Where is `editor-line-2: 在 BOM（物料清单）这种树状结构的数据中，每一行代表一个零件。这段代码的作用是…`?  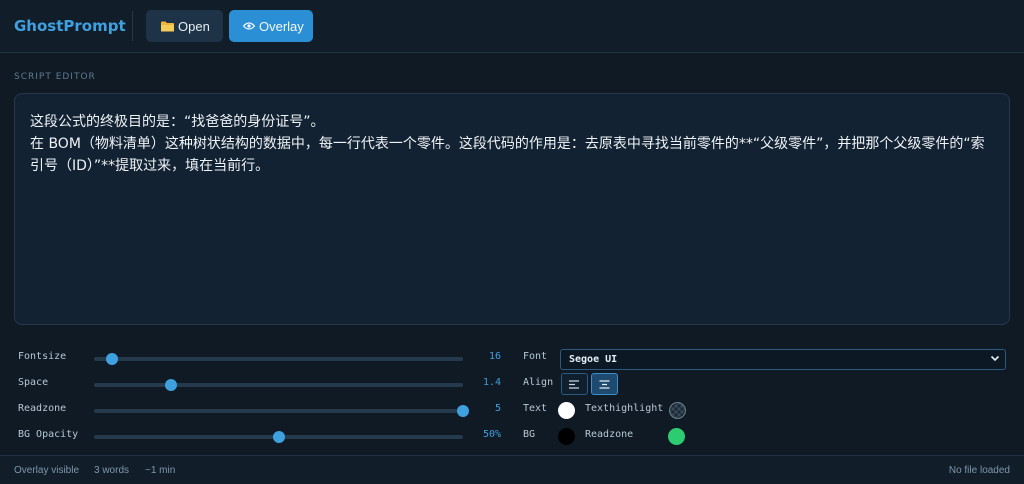
editor-line-2: 在 BOM（物料清单）这种树状结构的数据中，每一行代表一个零件。这段代码的作用是… is located at coordinates (507, 155).